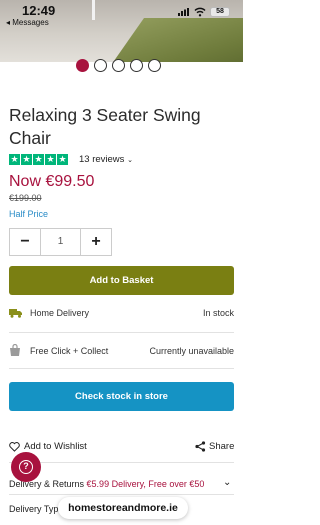  Describe the element at coordinates (200, 12) in the screenshot. I see `wifi-icon` at that location.